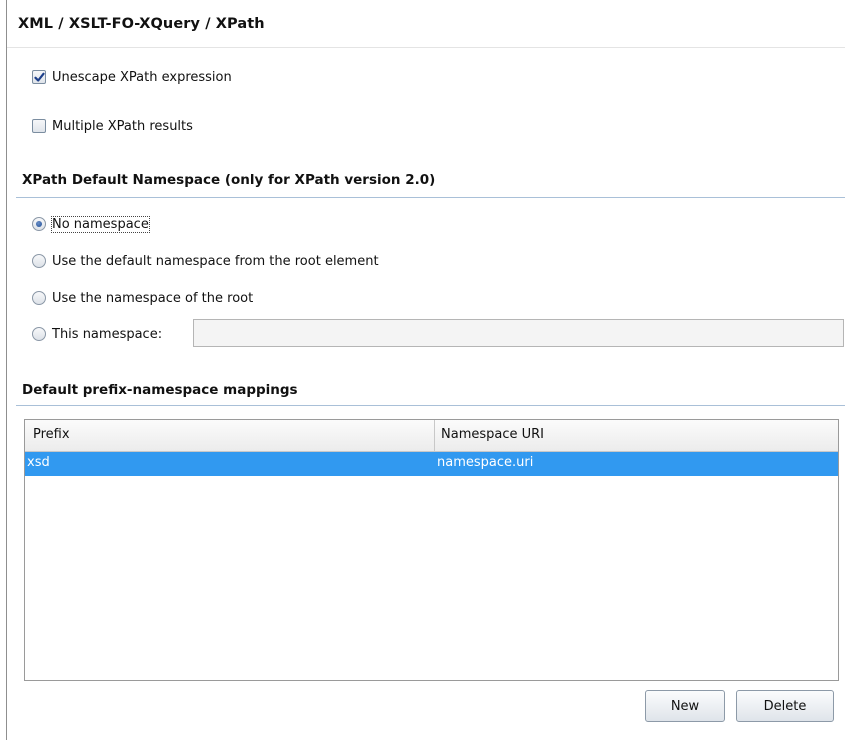 The width and height of the screenshot is (845, 740). Describe the element at coordinates (160, 390) in the screenshot. I see `mappings-section-title: Default prefix-namespace mappings` at that location.